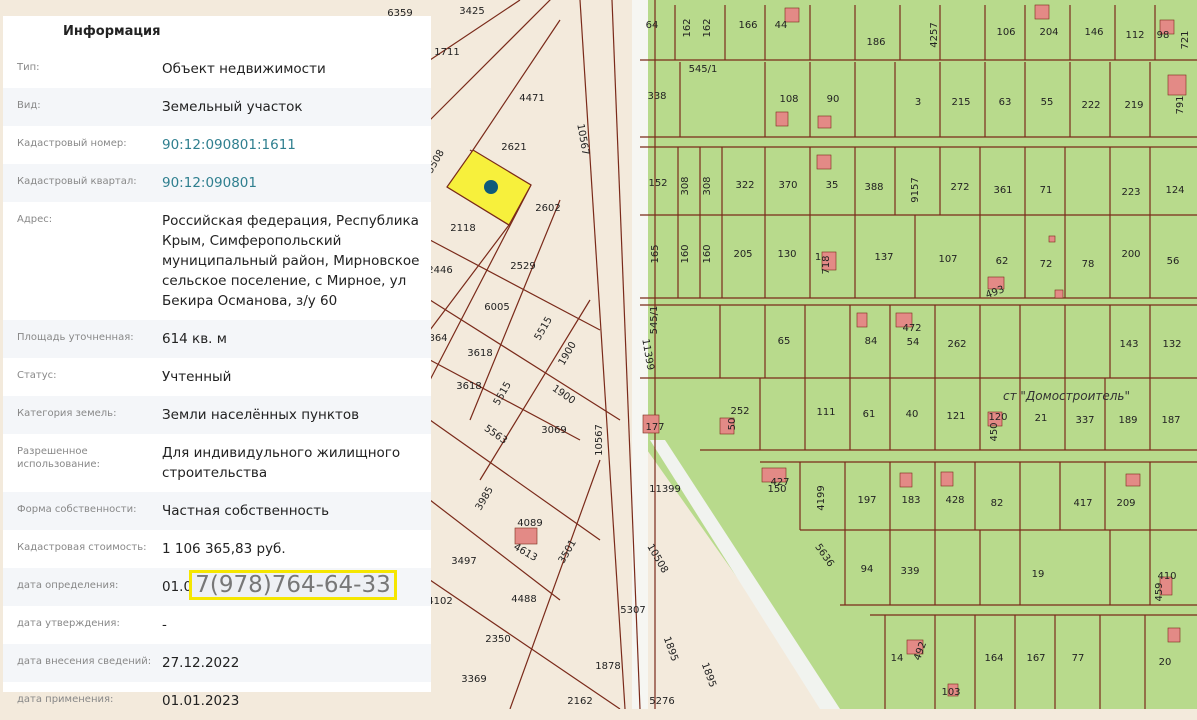 The width and height of the screenshot is (1197, 720). I want to click on parcel-number-label: 152, so click(657, 183).